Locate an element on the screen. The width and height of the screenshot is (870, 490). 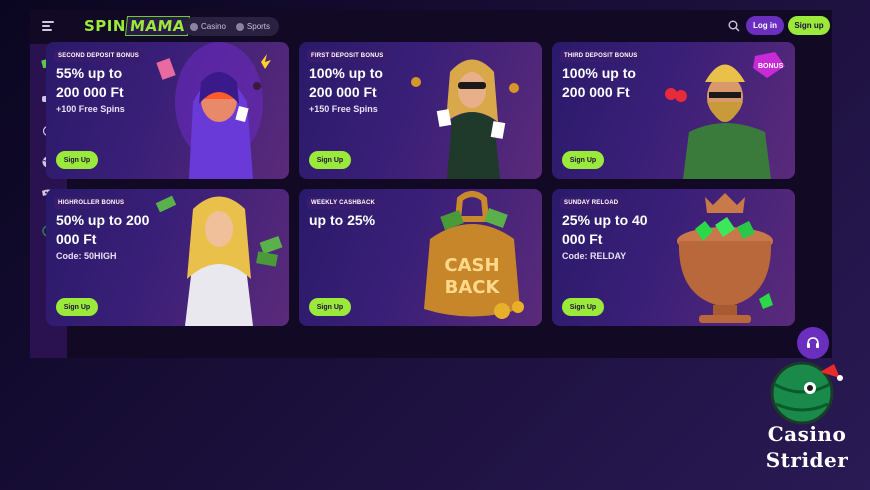
nav-sports: Sports is located at coordinates (253, 26).